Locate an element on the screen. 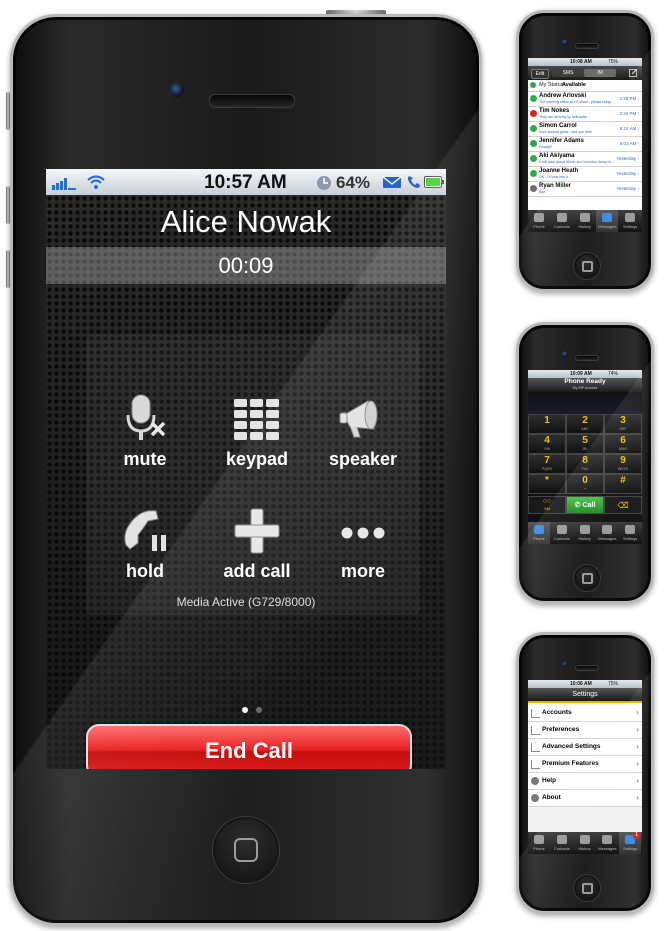 The width and height of the screenshot is (664, 931). battery-icon is located at coordinates (434, 182).